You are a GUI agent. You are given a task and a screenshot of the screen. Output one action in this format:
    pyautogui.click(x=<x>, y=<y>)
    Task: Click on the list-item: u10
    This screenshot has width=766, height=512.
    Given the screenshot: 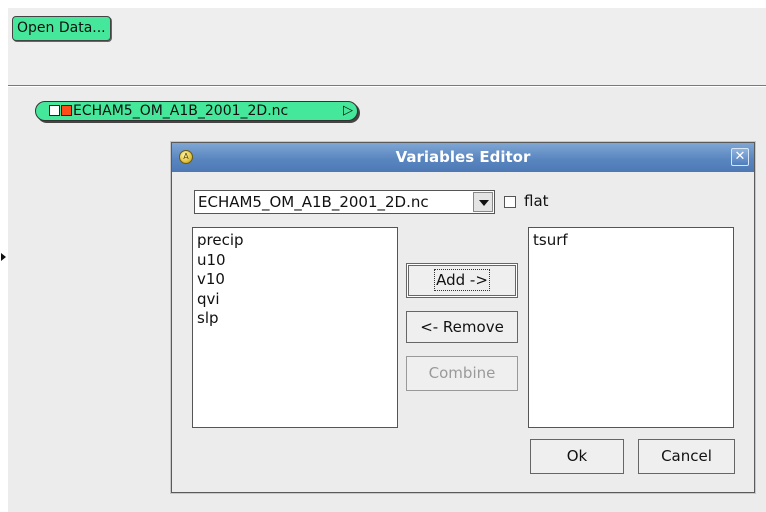 What is the action you would take?
    pyautogui.click(x=295, y=261)
    